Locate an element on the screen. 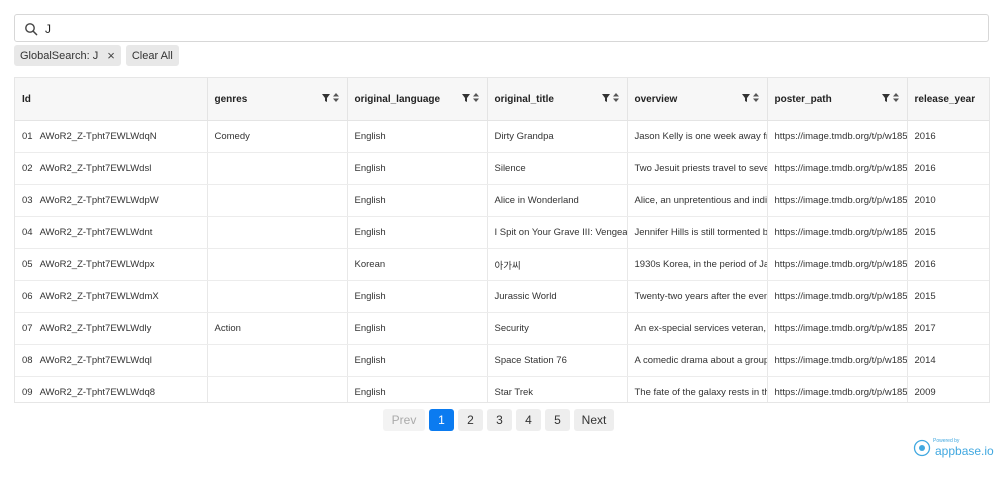 The width and height of the screenshot is (1005, 477). page-4-button: 4 is located at coordinates (528, 420).